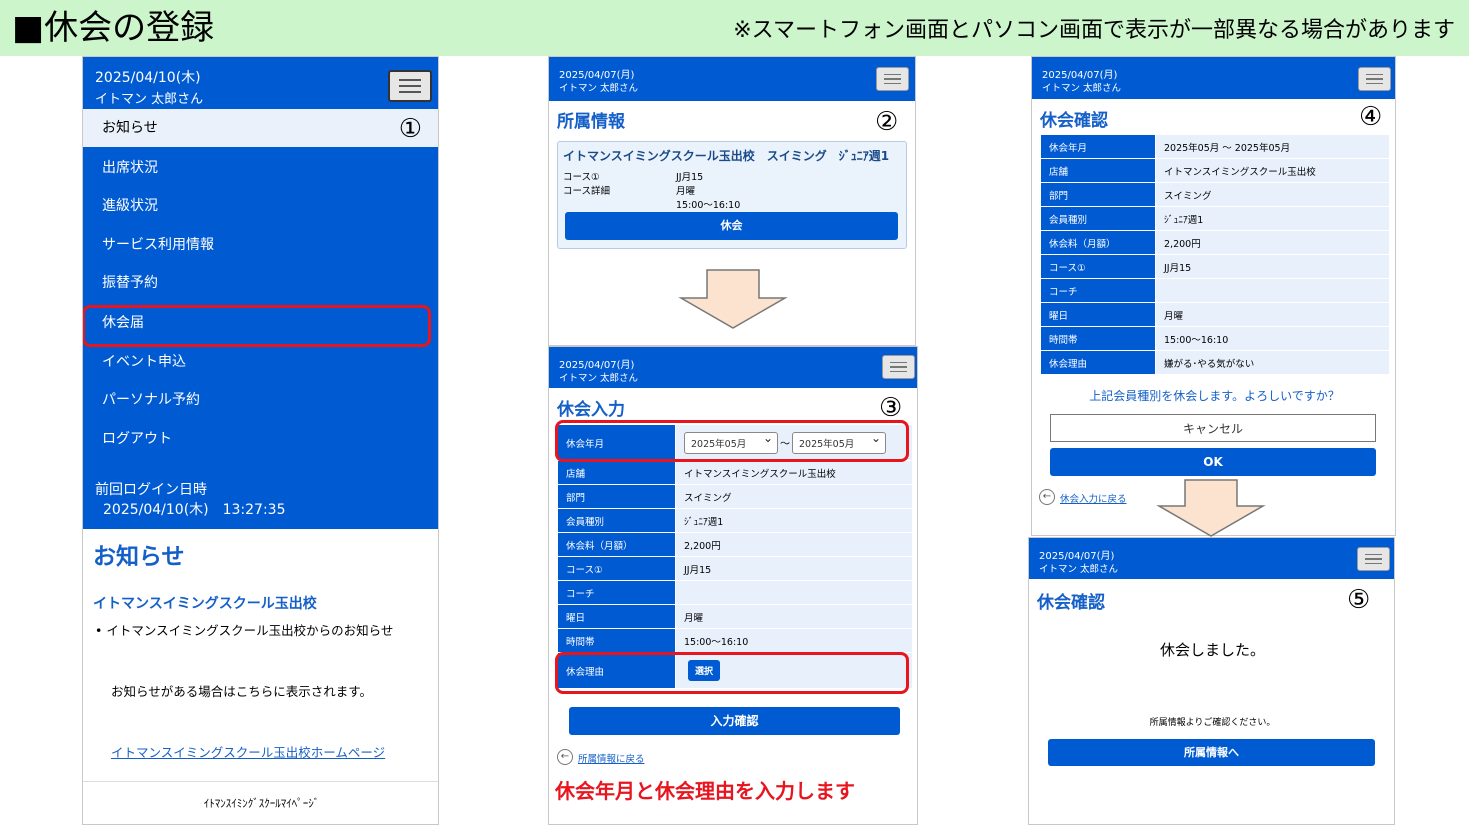 The height and width of the screenshot is (825, 1469). Describe the element at coordinates (732, 441) in the screenshot. I see `highlight-period` at that location.